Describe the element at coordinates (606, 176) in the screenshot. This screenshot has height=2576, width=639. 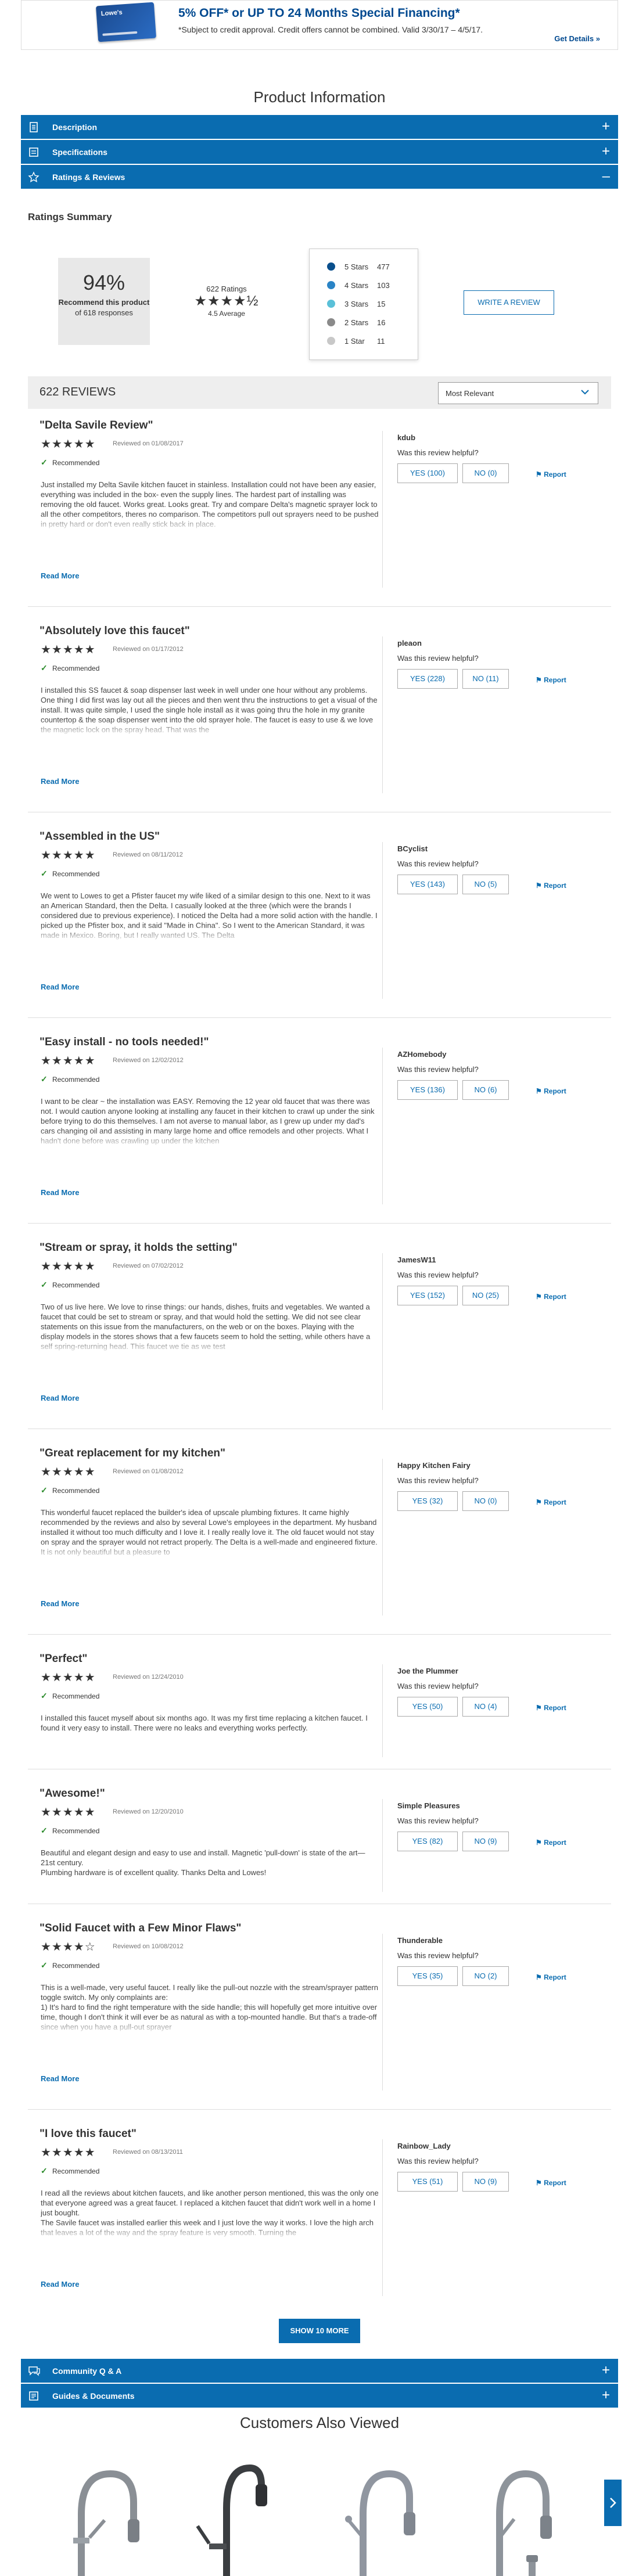
I see `minus-icon: –` at that location.